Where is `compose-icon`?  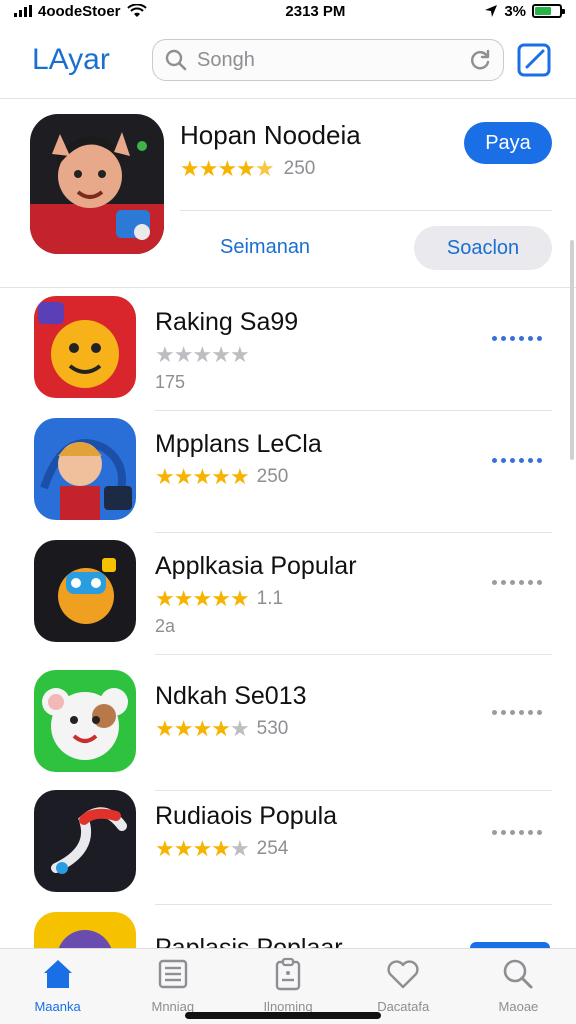 compose-icon is located at coordinates (534, 60).